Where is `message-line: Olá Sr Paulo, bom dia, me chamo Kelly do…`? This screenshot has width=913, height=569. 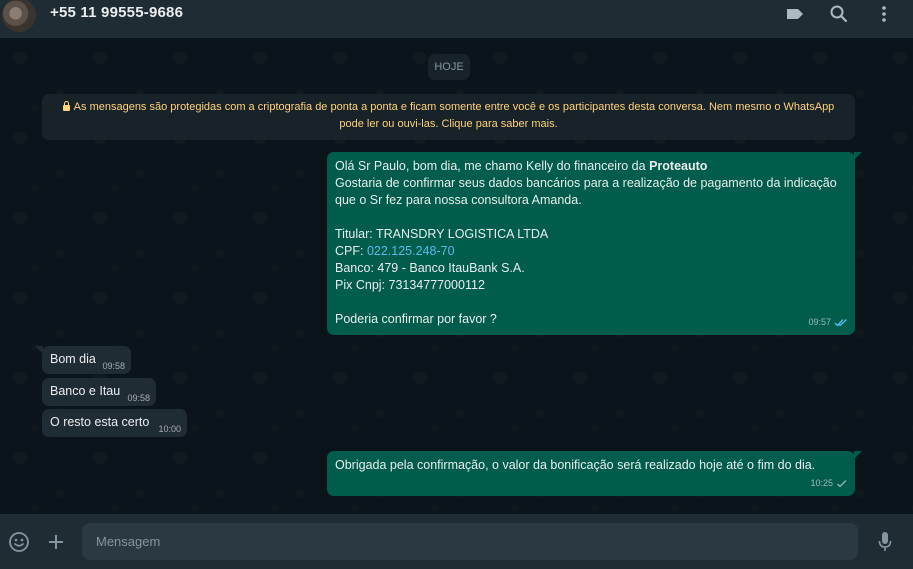 message-line: Olá Sr Paulo, bom dia, me chamo Kelly do… is located at coordinates (521, 166).